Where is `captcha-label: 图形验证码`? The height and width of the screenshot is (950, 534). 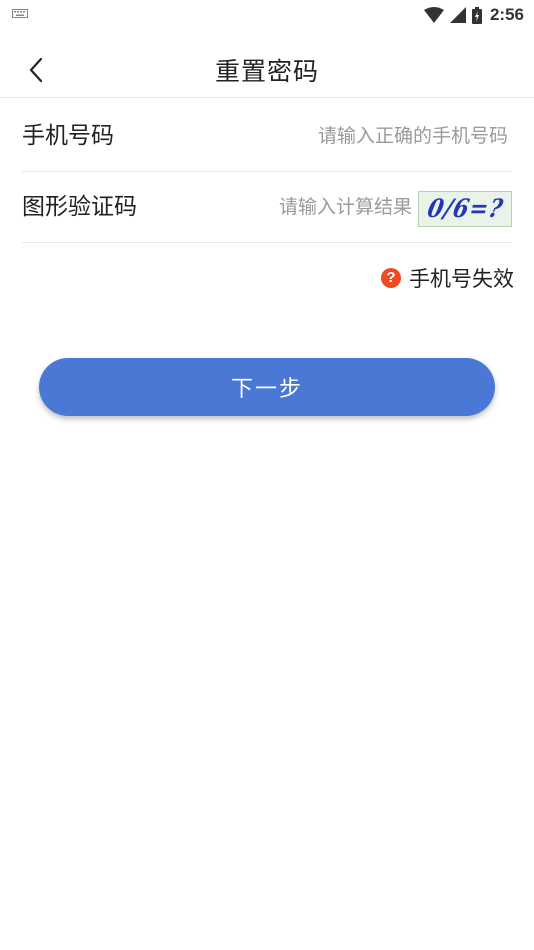 captcha-label: 图形验证码 is located at coordinates (79, 207).